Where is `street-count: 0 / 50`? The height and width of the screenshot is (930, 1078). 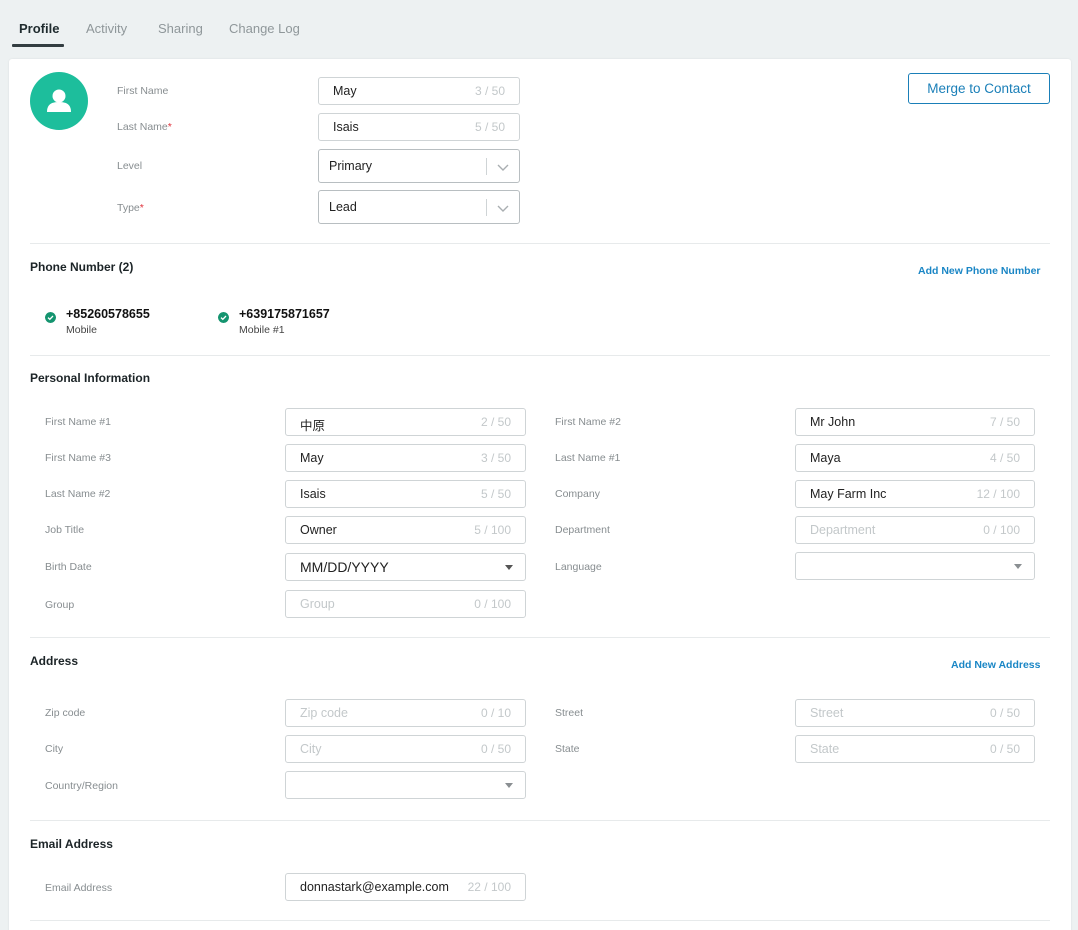
street-count: 0 / 50 is located at coordinates (1004, 713).